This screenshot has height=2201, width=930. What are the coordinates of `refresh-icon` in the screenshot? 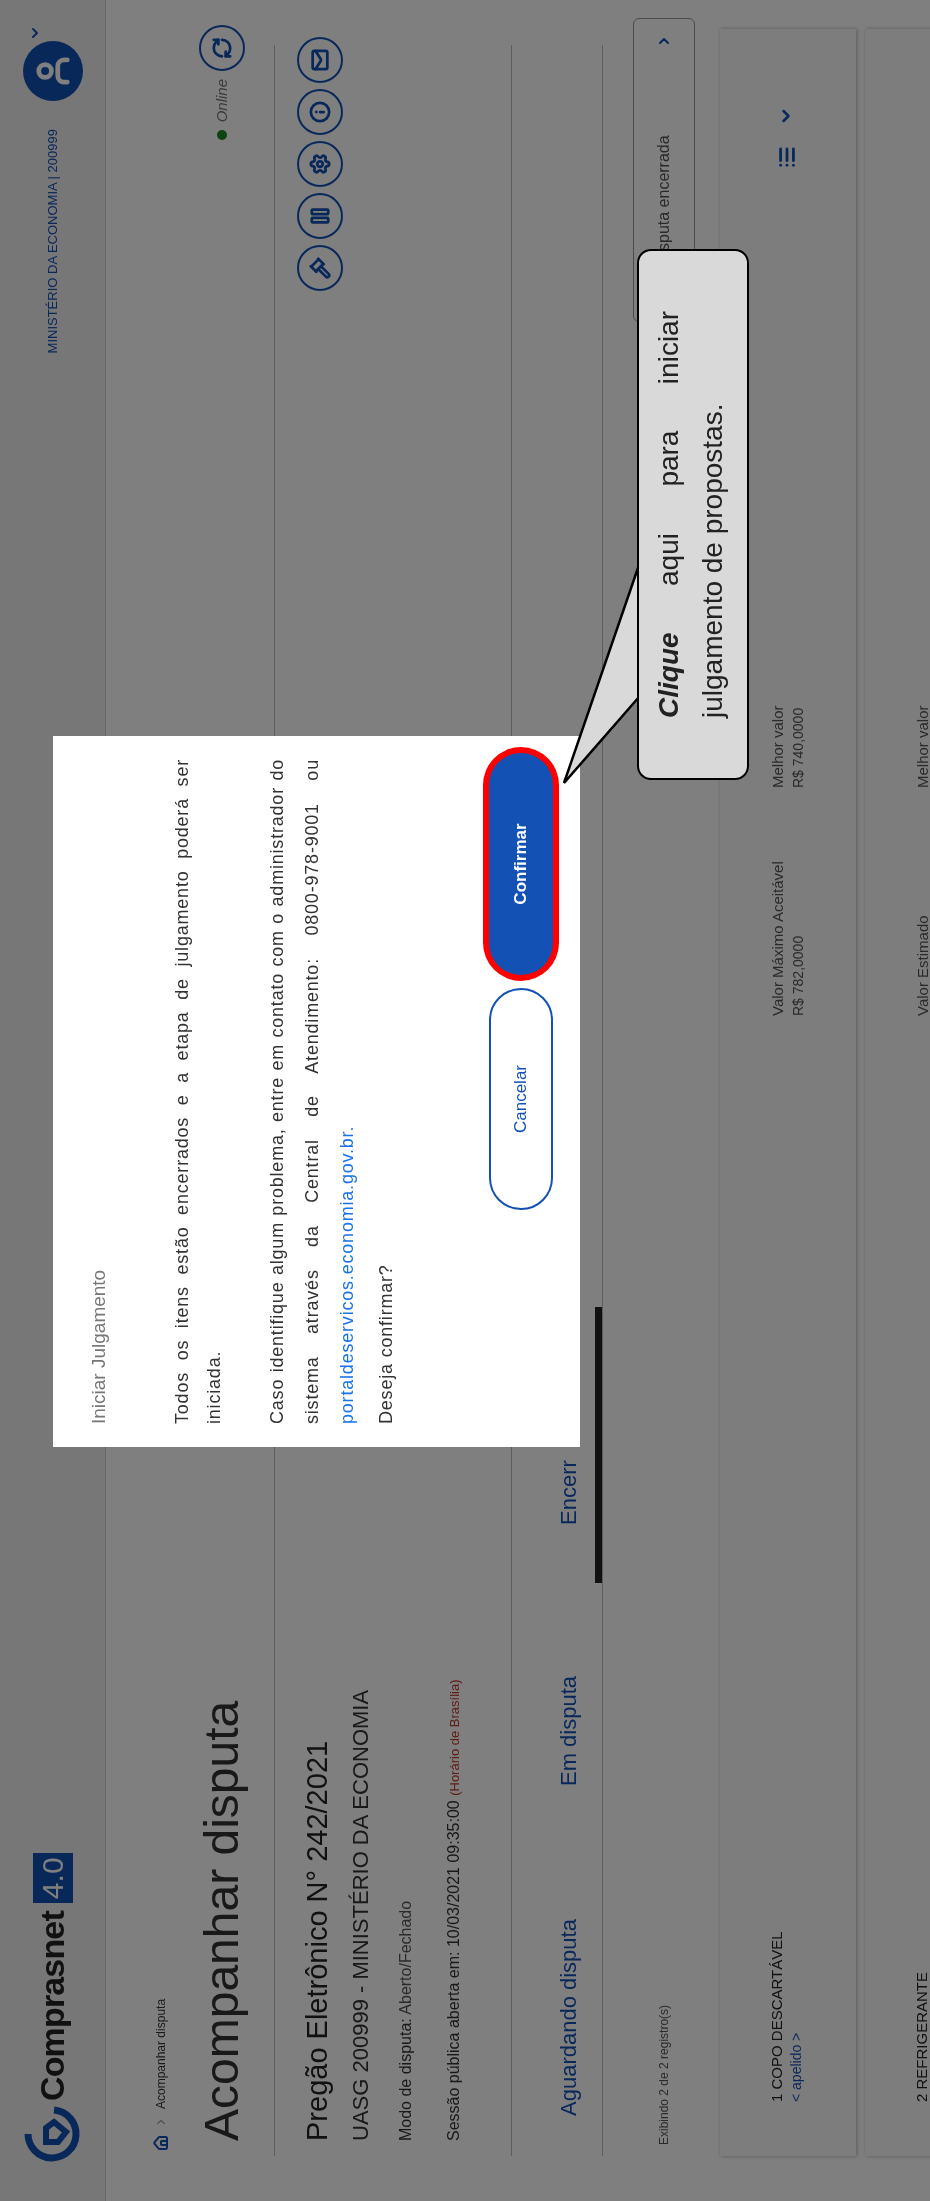 It's located at (222, 48).